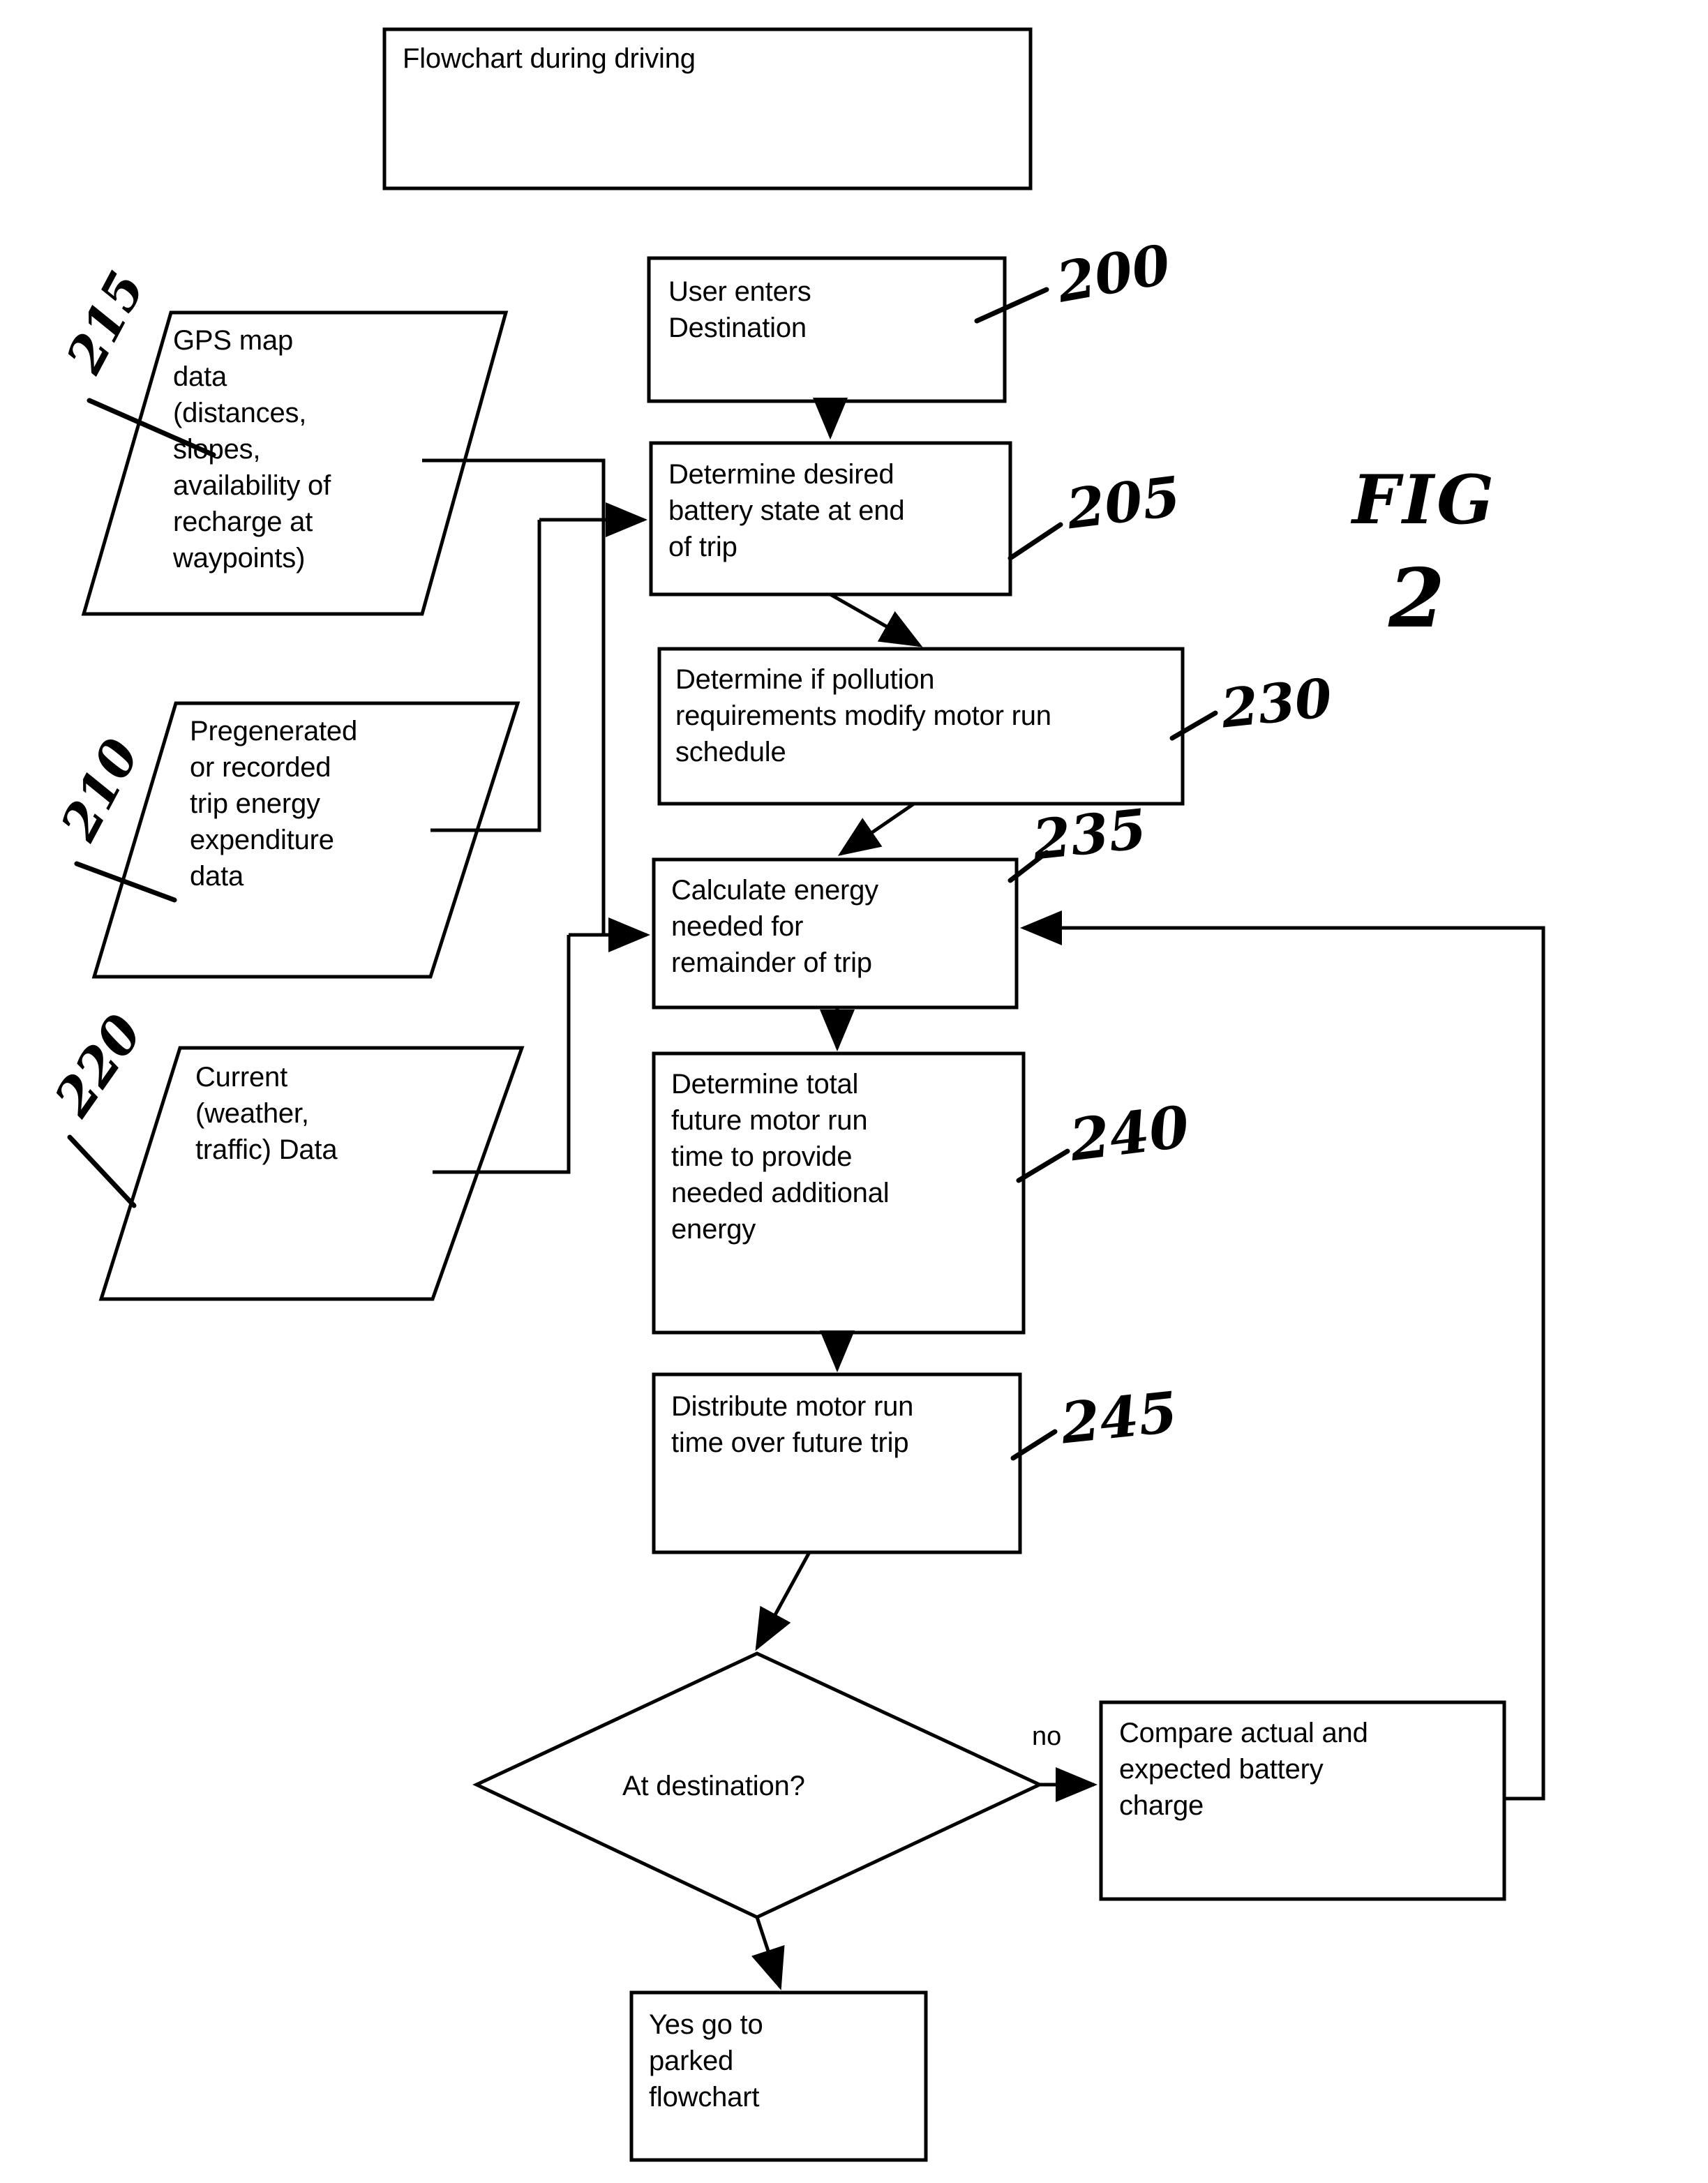 The image size is (1708, 2183). I want to click on figure-annotation-fig: FIG, so click(1424, 500).